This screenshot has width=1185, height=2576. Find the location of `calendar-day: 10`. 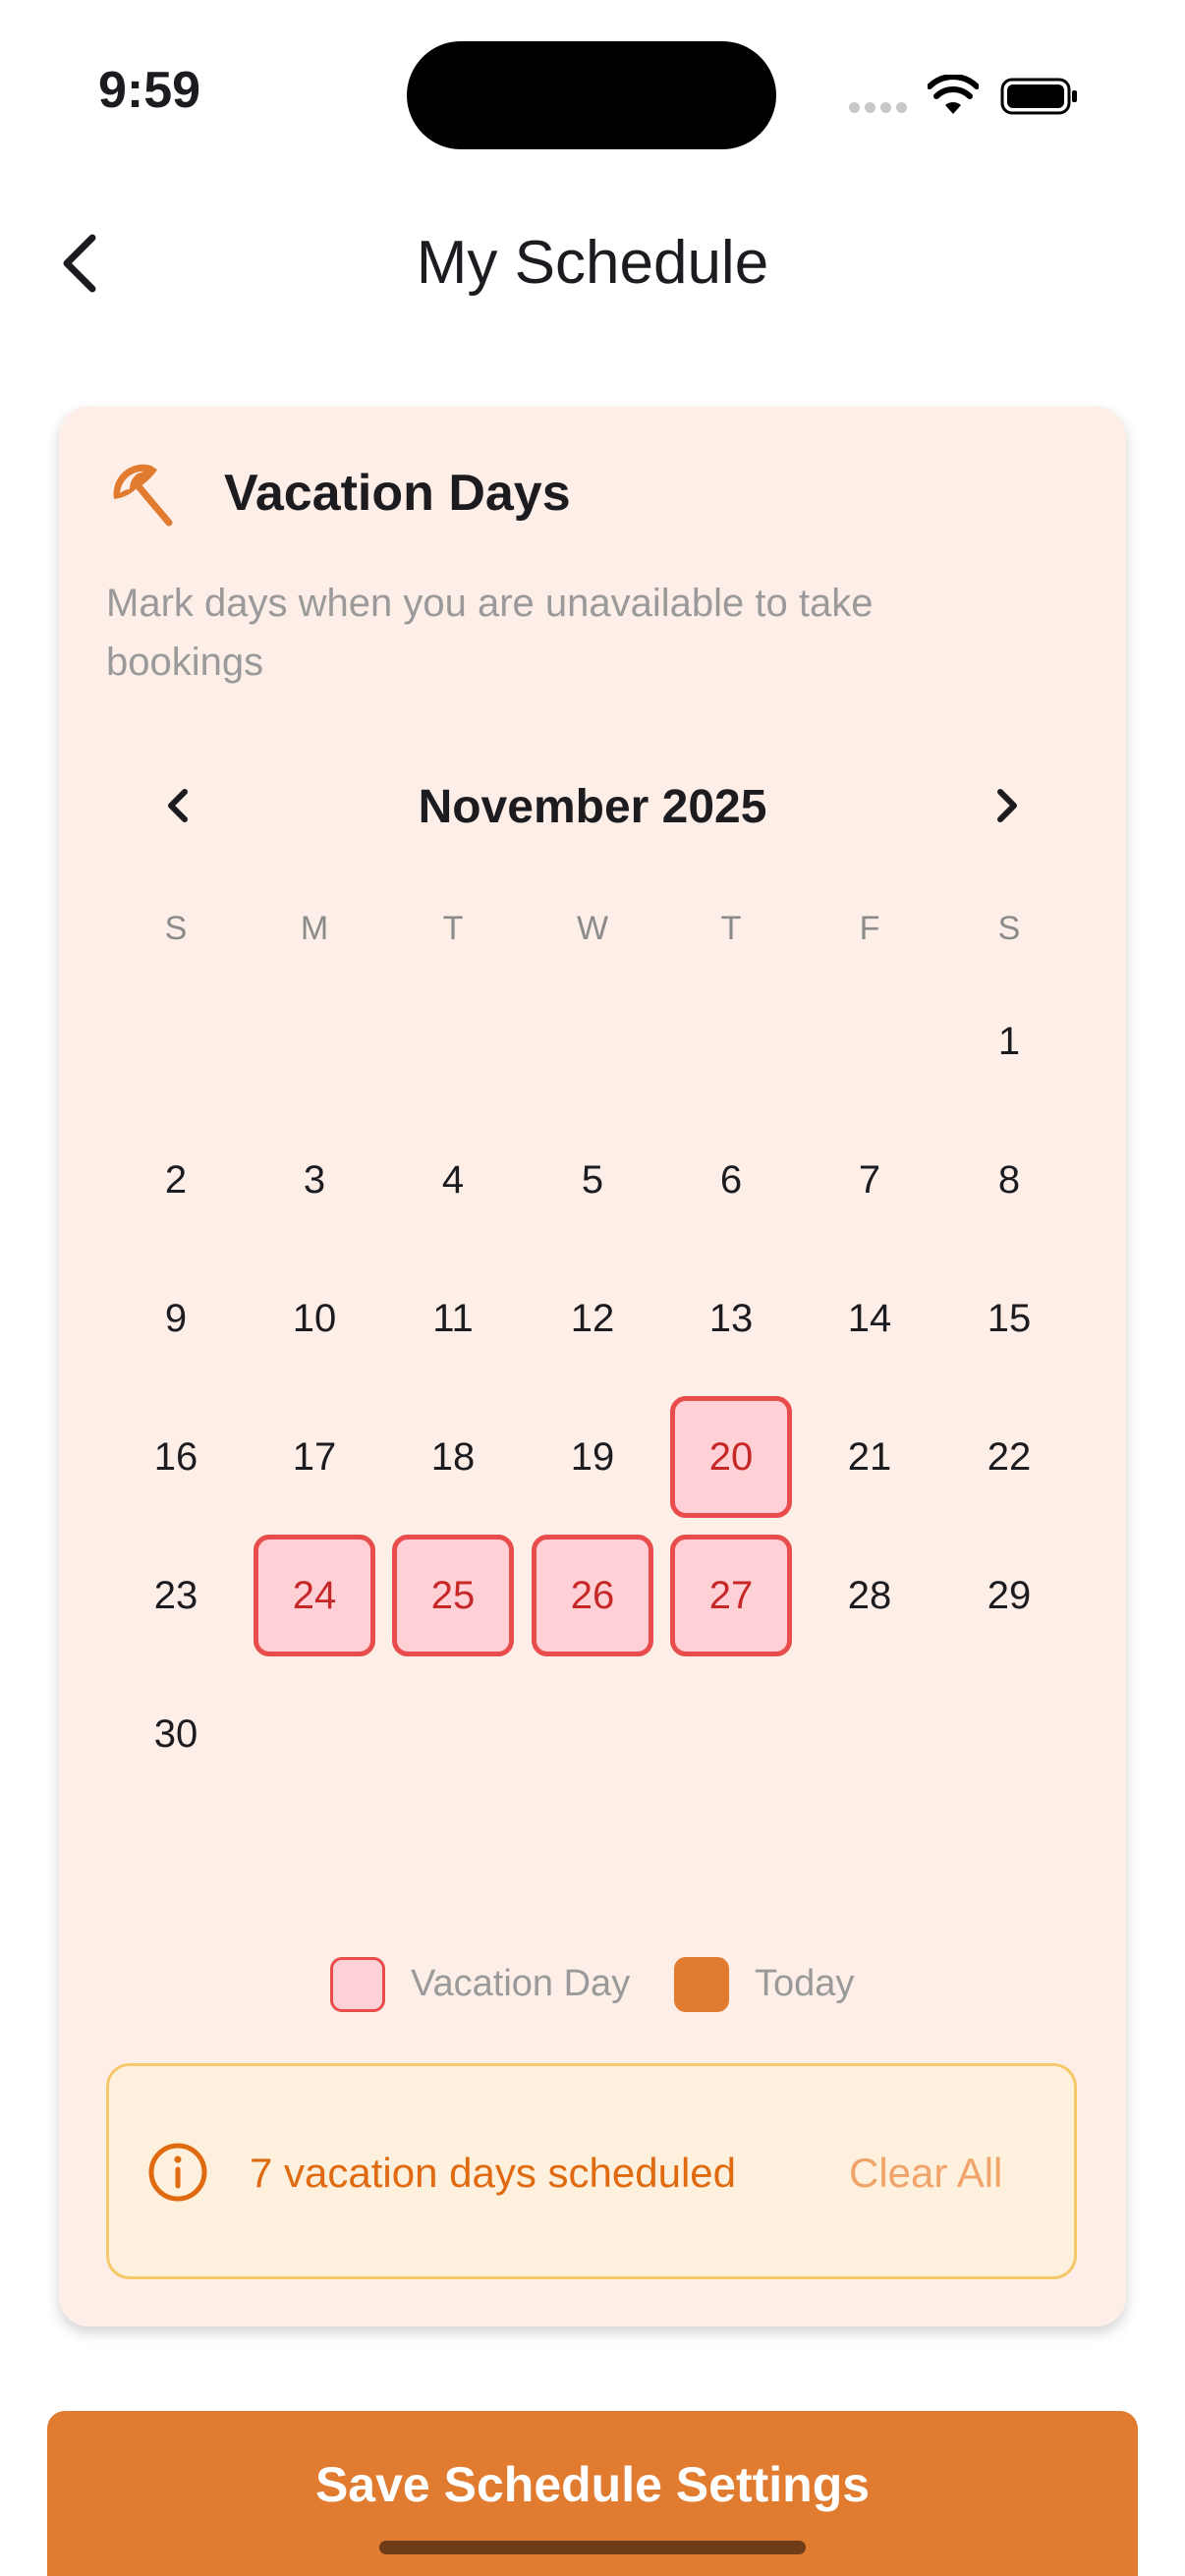

calendar-day: 10 is located at coordinates (315, 1318).